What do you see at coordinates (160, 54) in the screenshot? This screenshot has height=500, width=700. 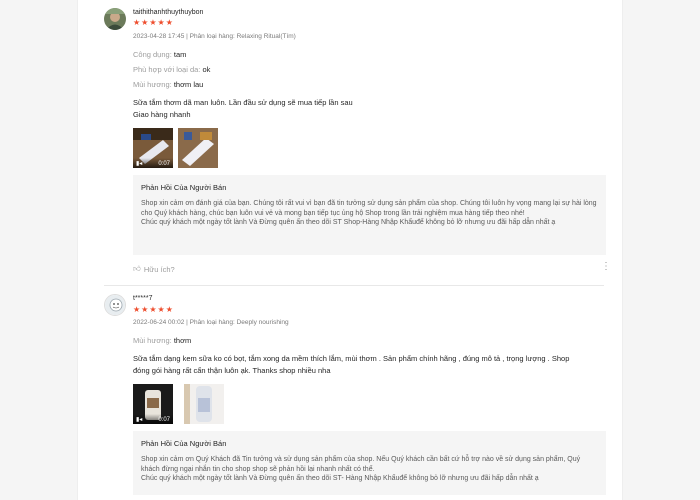 I see `review-attr-usage: Công dụng: tam` at bounding box center [160, 54].